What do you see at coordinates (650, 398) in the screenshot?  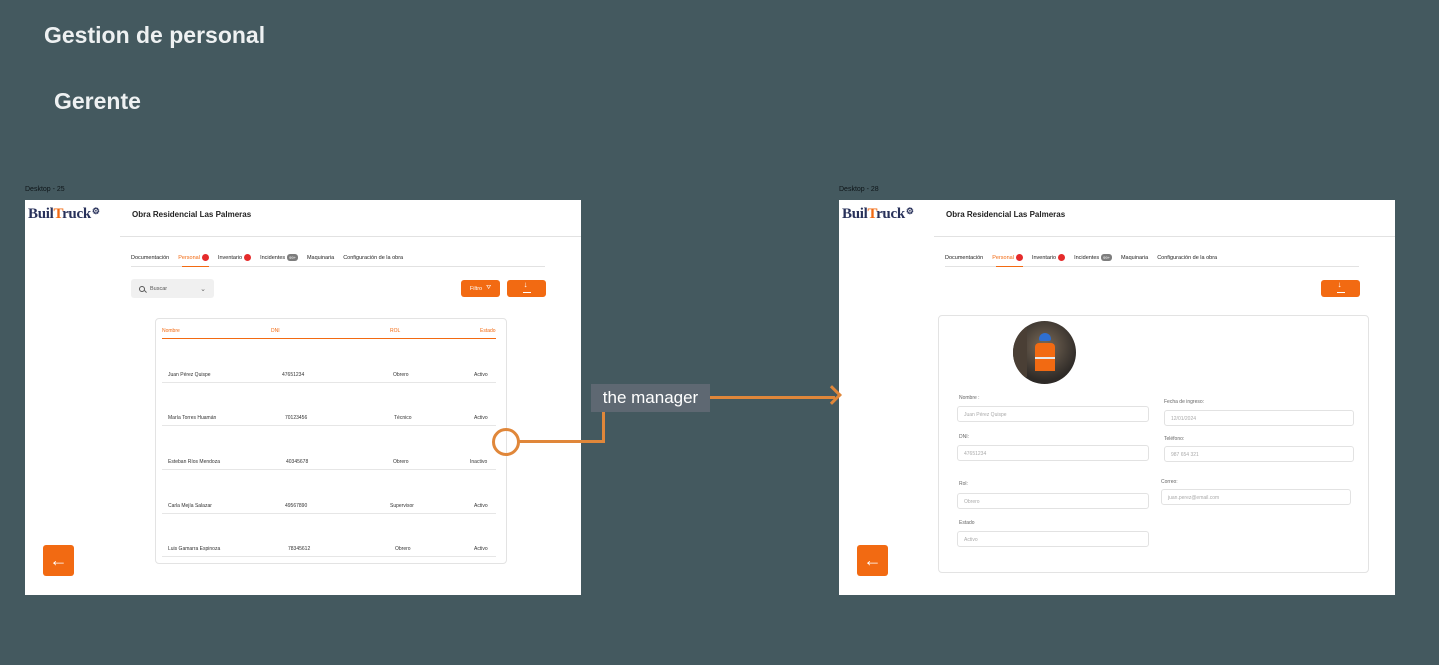 I see `annotation-label: the manager` at bounding box center [650, 398].